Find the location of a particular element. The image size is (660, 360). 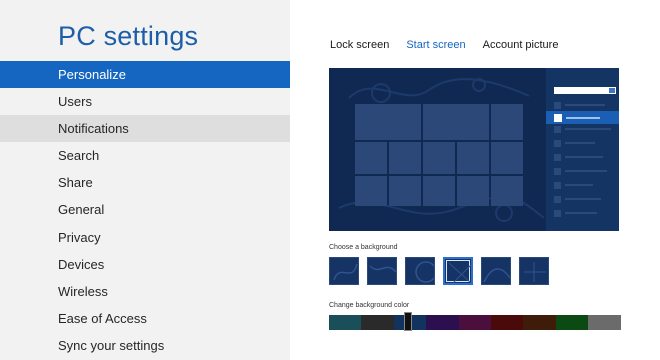

charm-search-icon is located at coordinates (612, 90).